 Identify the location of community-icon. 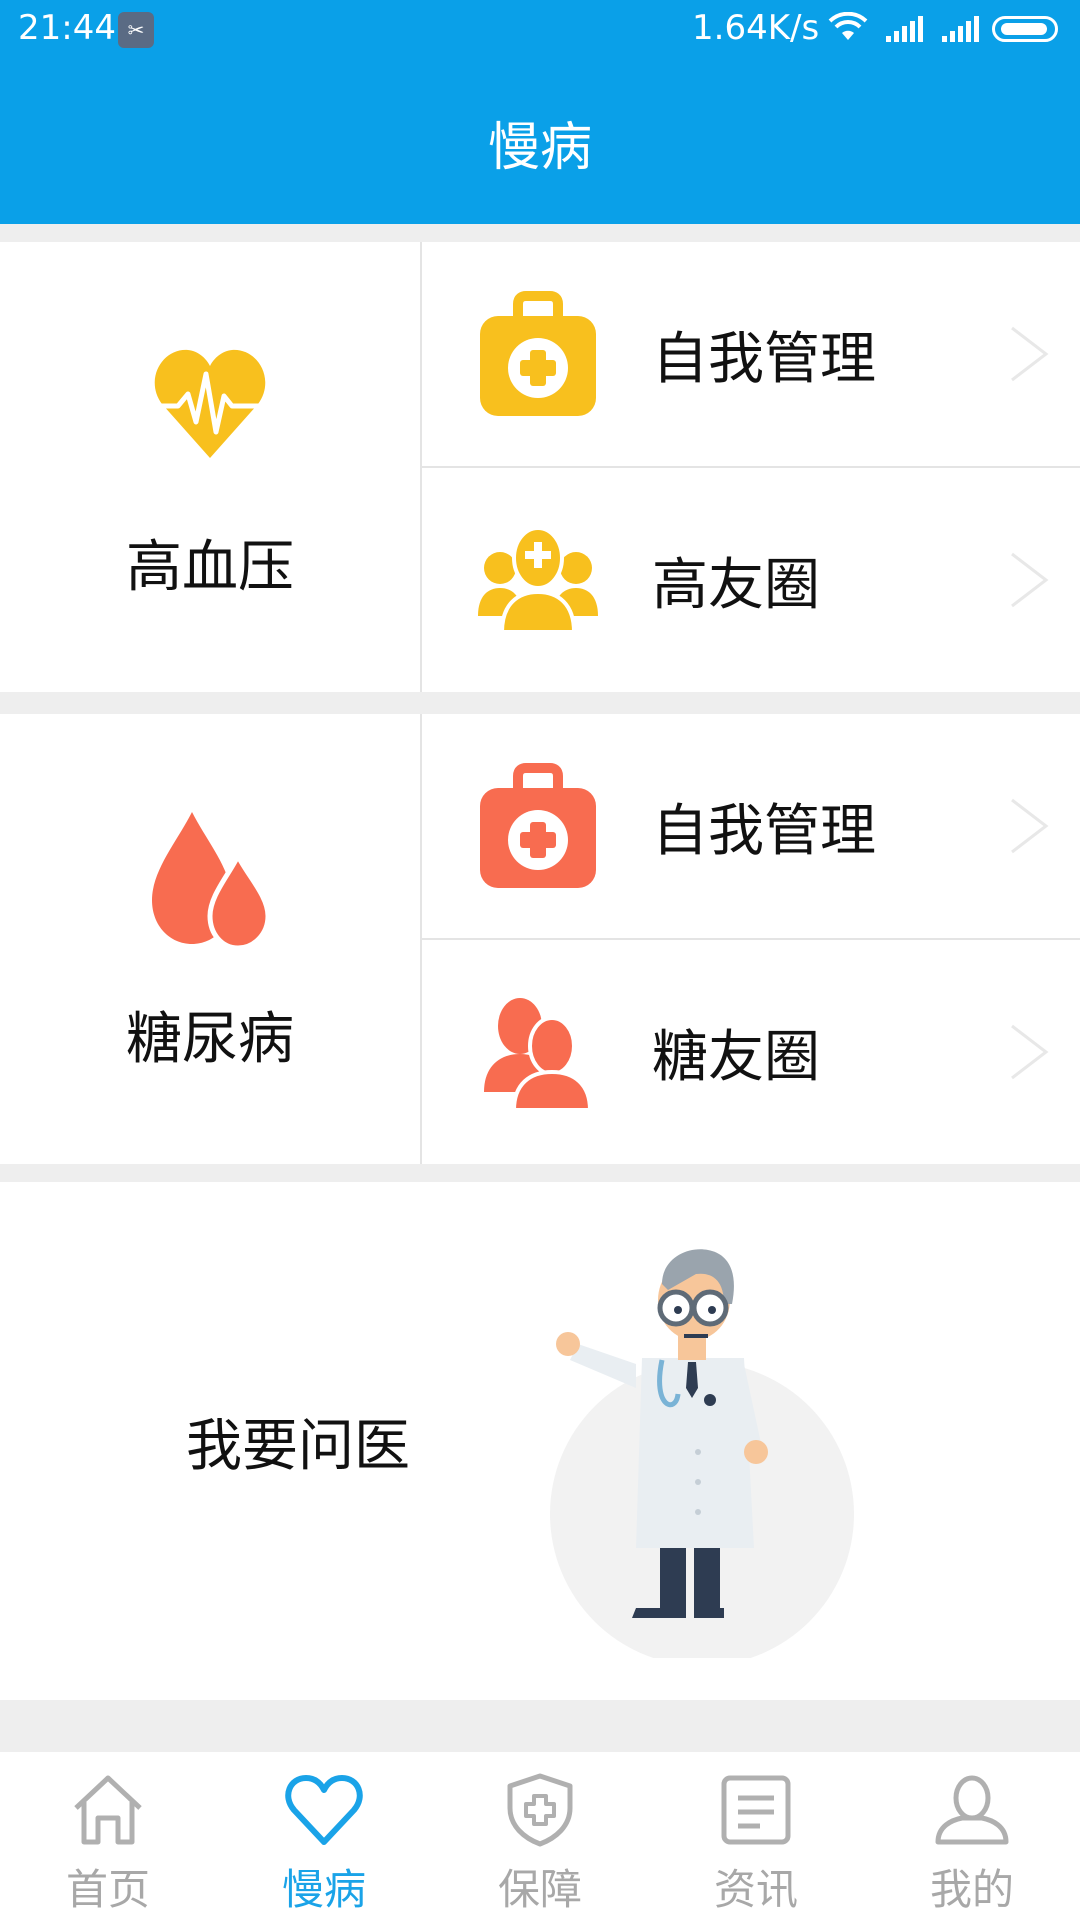
(538, 580).